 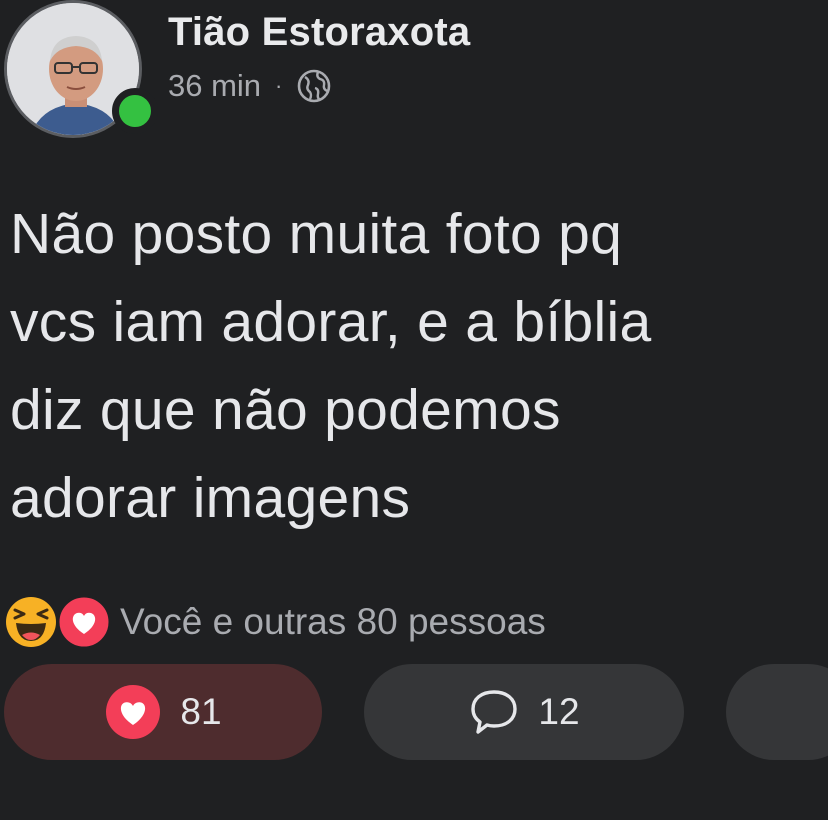 What do you see at coordinates (333, 622) in the screenshot?
I see `reactions-summary-text: Você e outras 80 pessoas` at bounding box center [333, 622].